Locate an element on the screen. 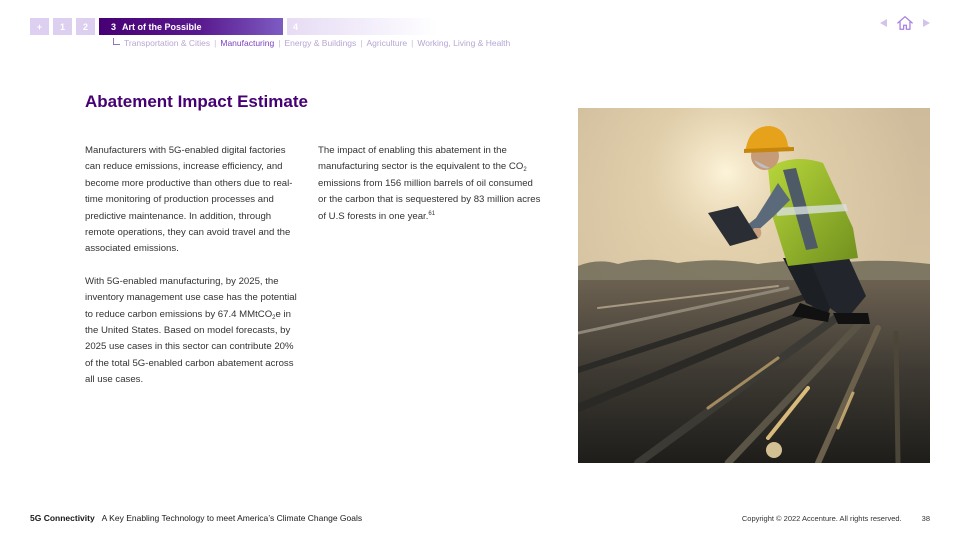 This screenshot has height=540, width=960. nav-box-3-active: 3 Art of the Possible is located at coordinates (191, 26).